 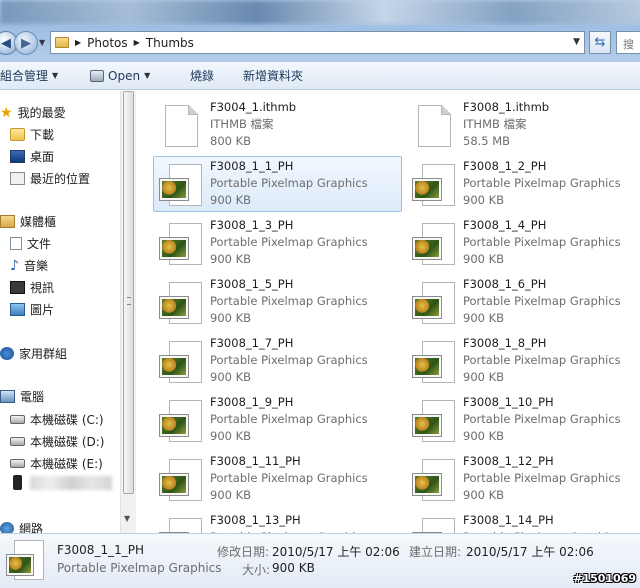 What do you see at coordinates (576, 42) in the screenshot?
I see `address-dropdown-icon: ▼` at bounding box center [576, 42].